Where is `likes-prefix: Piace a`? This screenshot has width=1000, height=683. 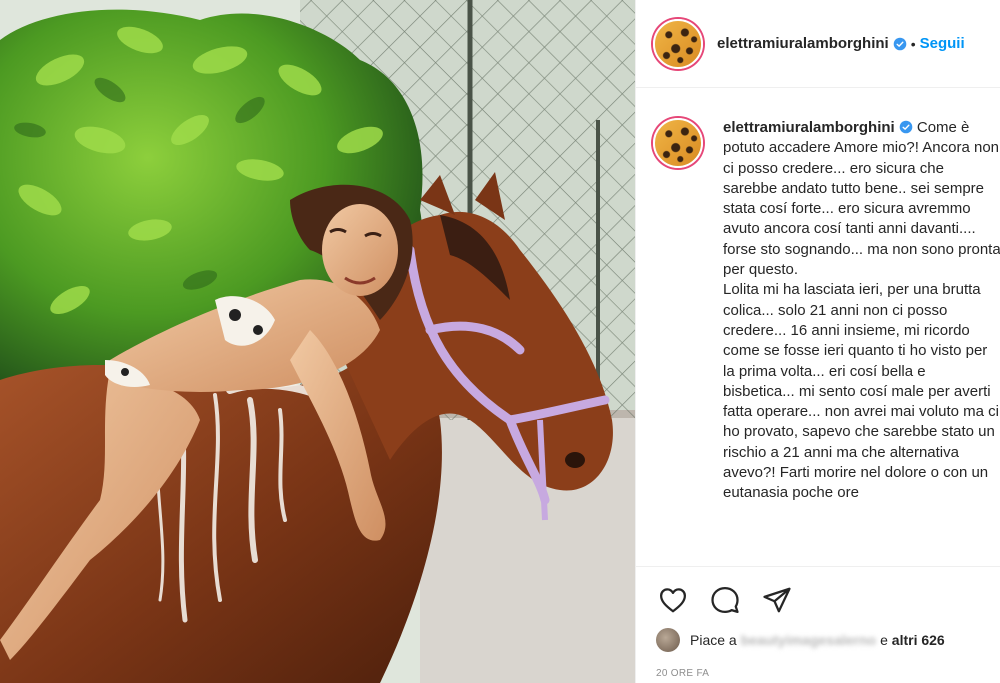
likes-prefix: Piace a is located at coordinates (713, 640).